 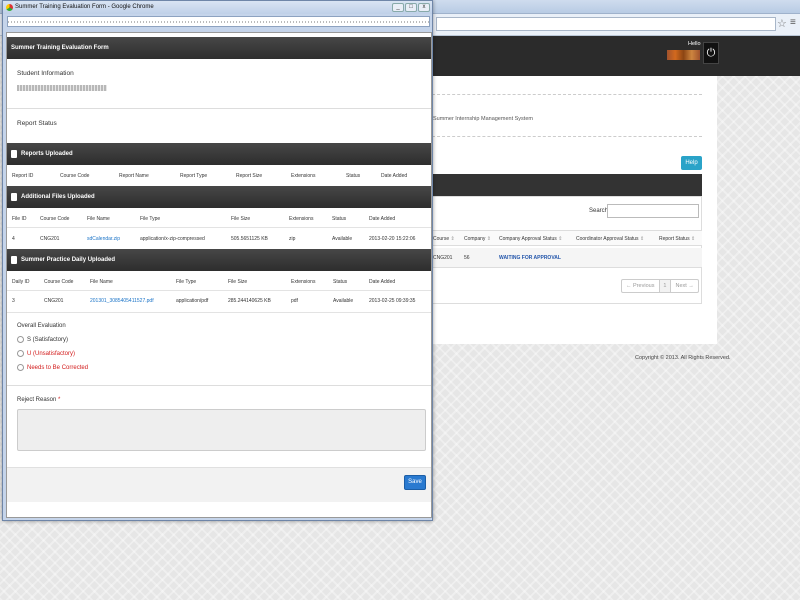 What do you see at coordinates (641, 286) in the screenshot?
I see `previous-button: ← Previous` at bounding box center [641, 286].